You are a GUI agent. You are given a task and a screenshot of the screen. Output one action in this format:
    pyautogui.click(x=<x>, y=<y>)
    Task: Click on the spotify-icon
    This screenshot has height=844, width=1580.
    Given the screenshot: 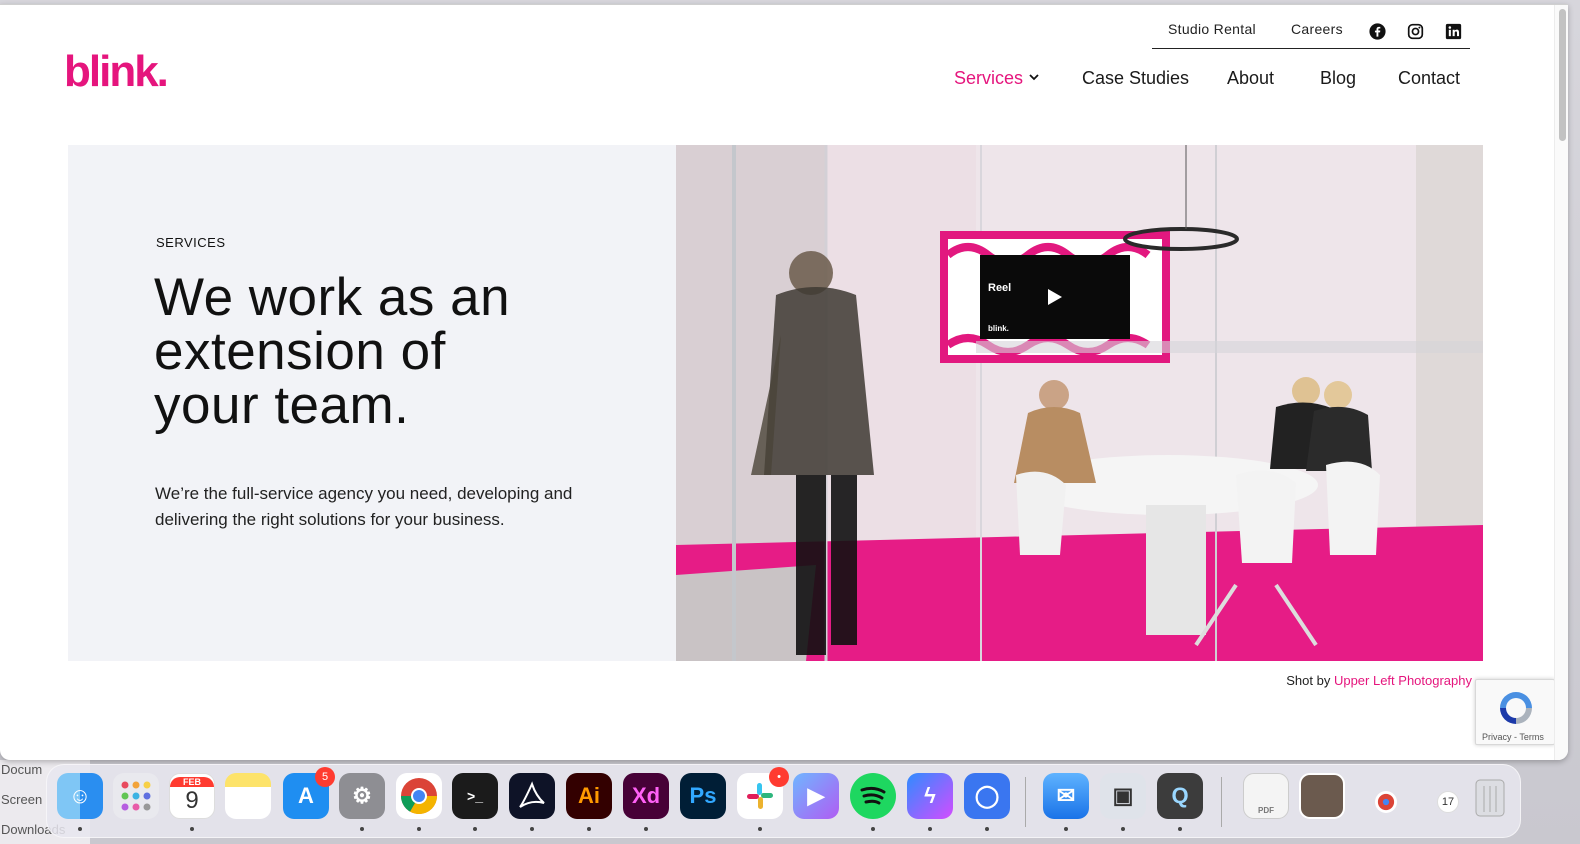 What is the action you would take?
    pyautogui.click(x=873, y=796)
    